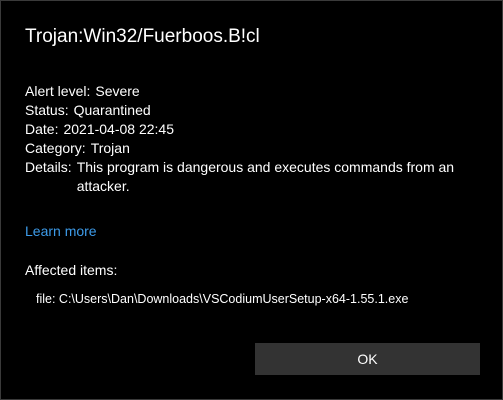  Describe the element at coordinates (42, 129) in the screenshot. I see `detail-key: Date:` at that location.